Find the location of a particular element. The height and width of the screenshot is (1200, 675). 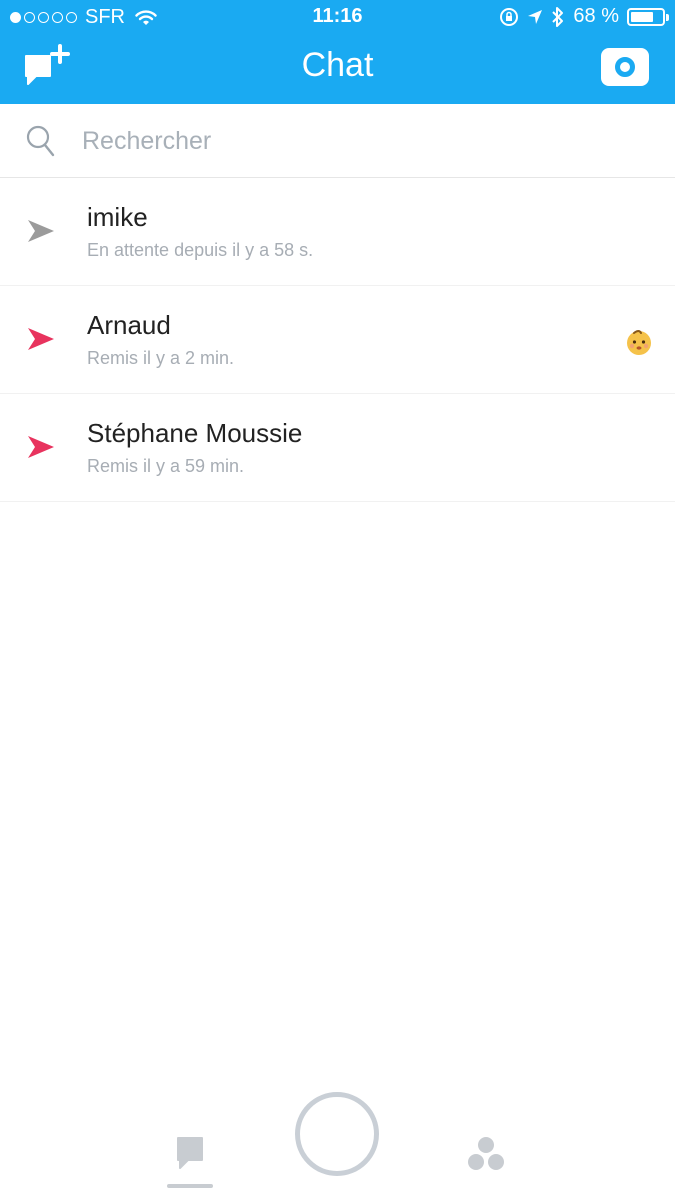

chat-name: Stéphane Moussie is located at coordinates (195, 433).